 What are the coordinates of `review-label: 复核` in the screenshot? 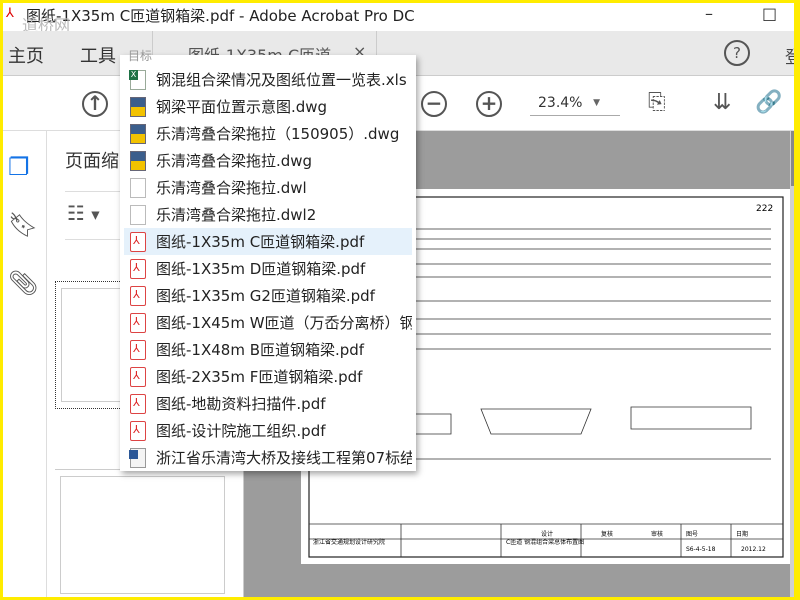 It's located at (607, 534).